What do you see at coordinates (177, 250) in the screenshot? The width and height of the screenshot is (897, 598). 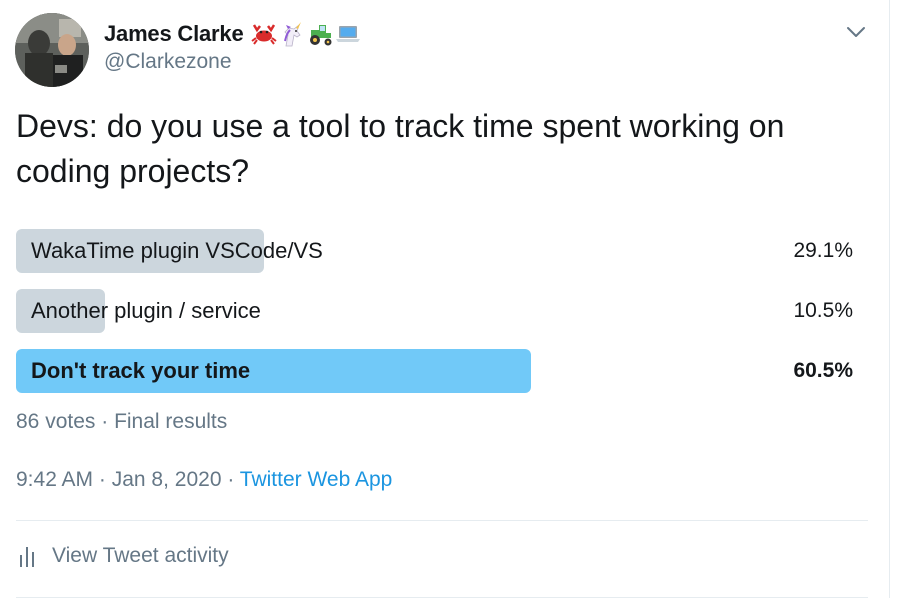 I see `poll-option-label: WakaTime plugin VSCode/VS` at bounding box center [177, 250].